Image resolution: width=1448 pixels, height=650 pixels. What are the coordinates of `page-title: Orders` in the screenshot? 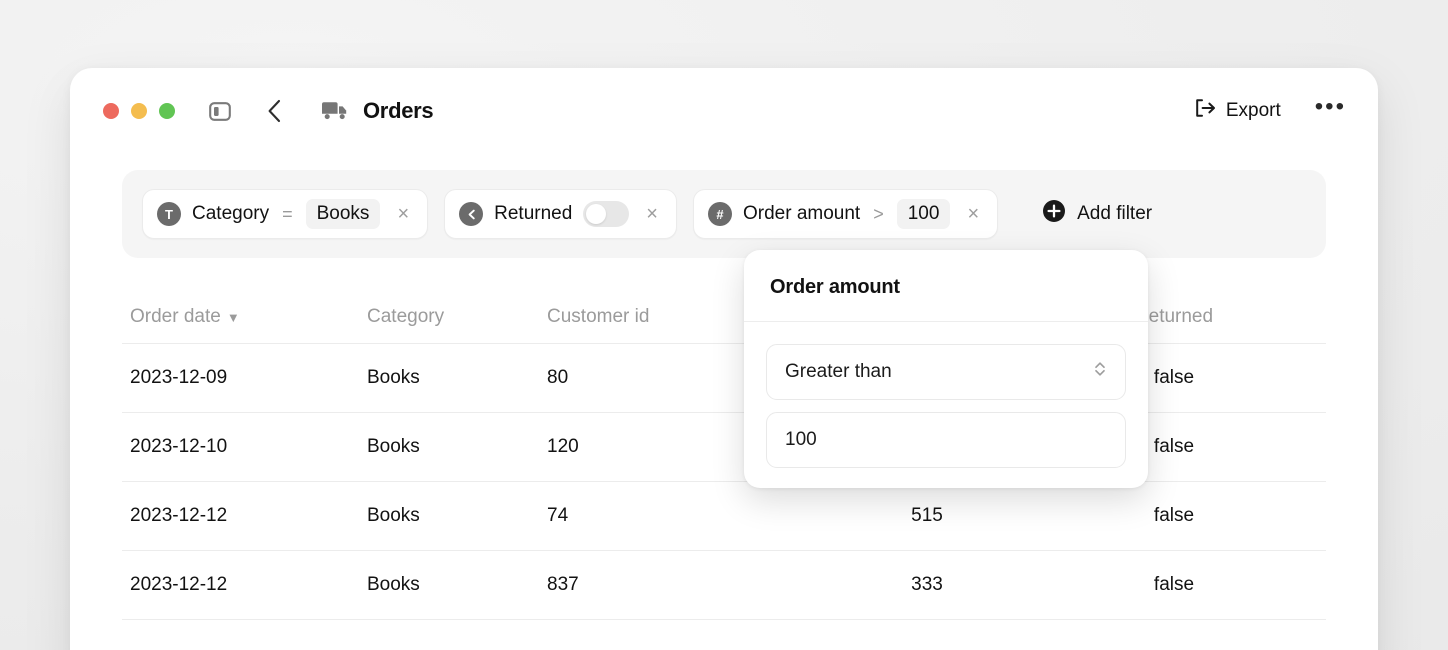 It's located at (398, 110).